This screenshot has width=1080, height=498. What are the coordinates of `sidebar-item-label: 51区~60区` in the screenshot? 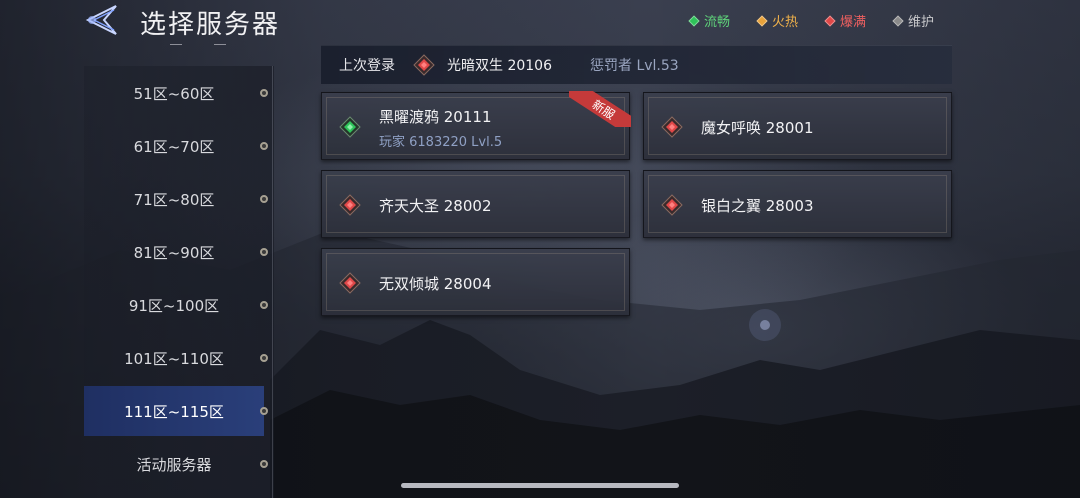 It's located at (174, 93).